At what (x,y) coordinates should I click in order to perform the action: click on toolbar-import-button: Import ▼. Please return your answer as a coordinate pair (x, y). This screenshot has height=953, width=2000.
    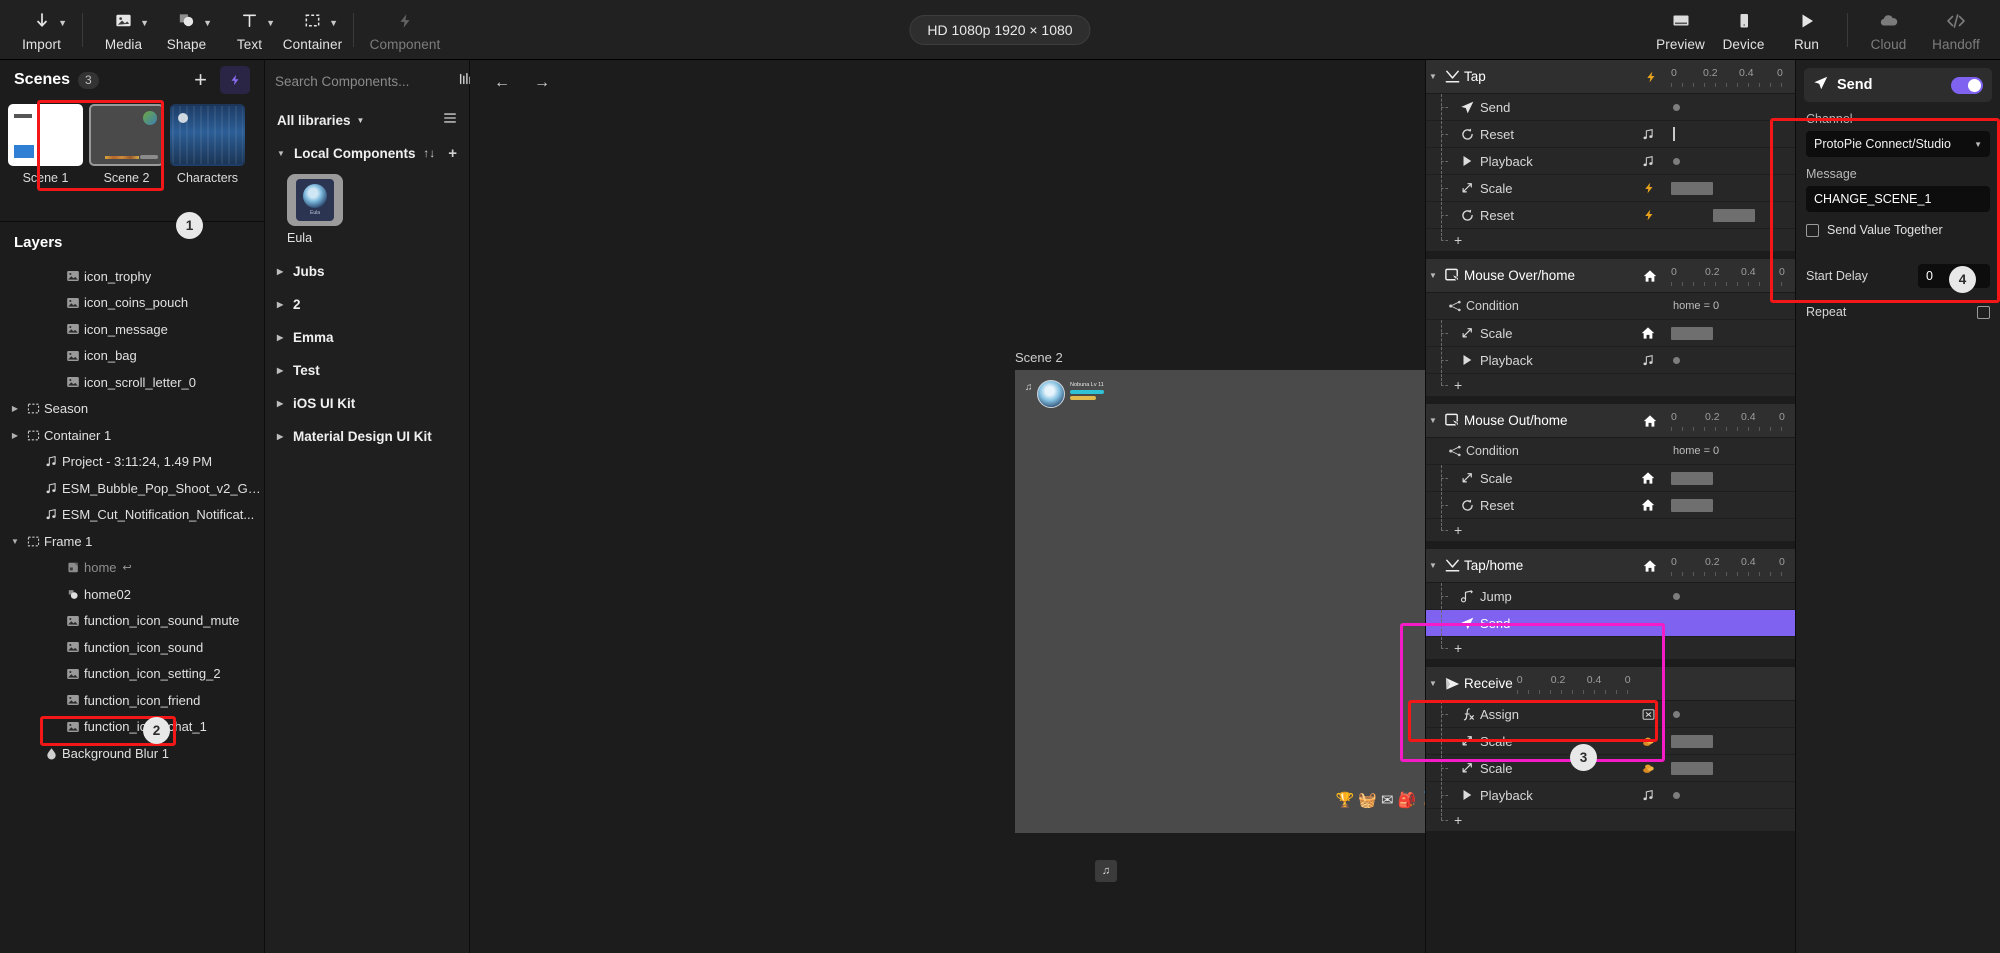
    Looking at the image, I should click on (41, 30).